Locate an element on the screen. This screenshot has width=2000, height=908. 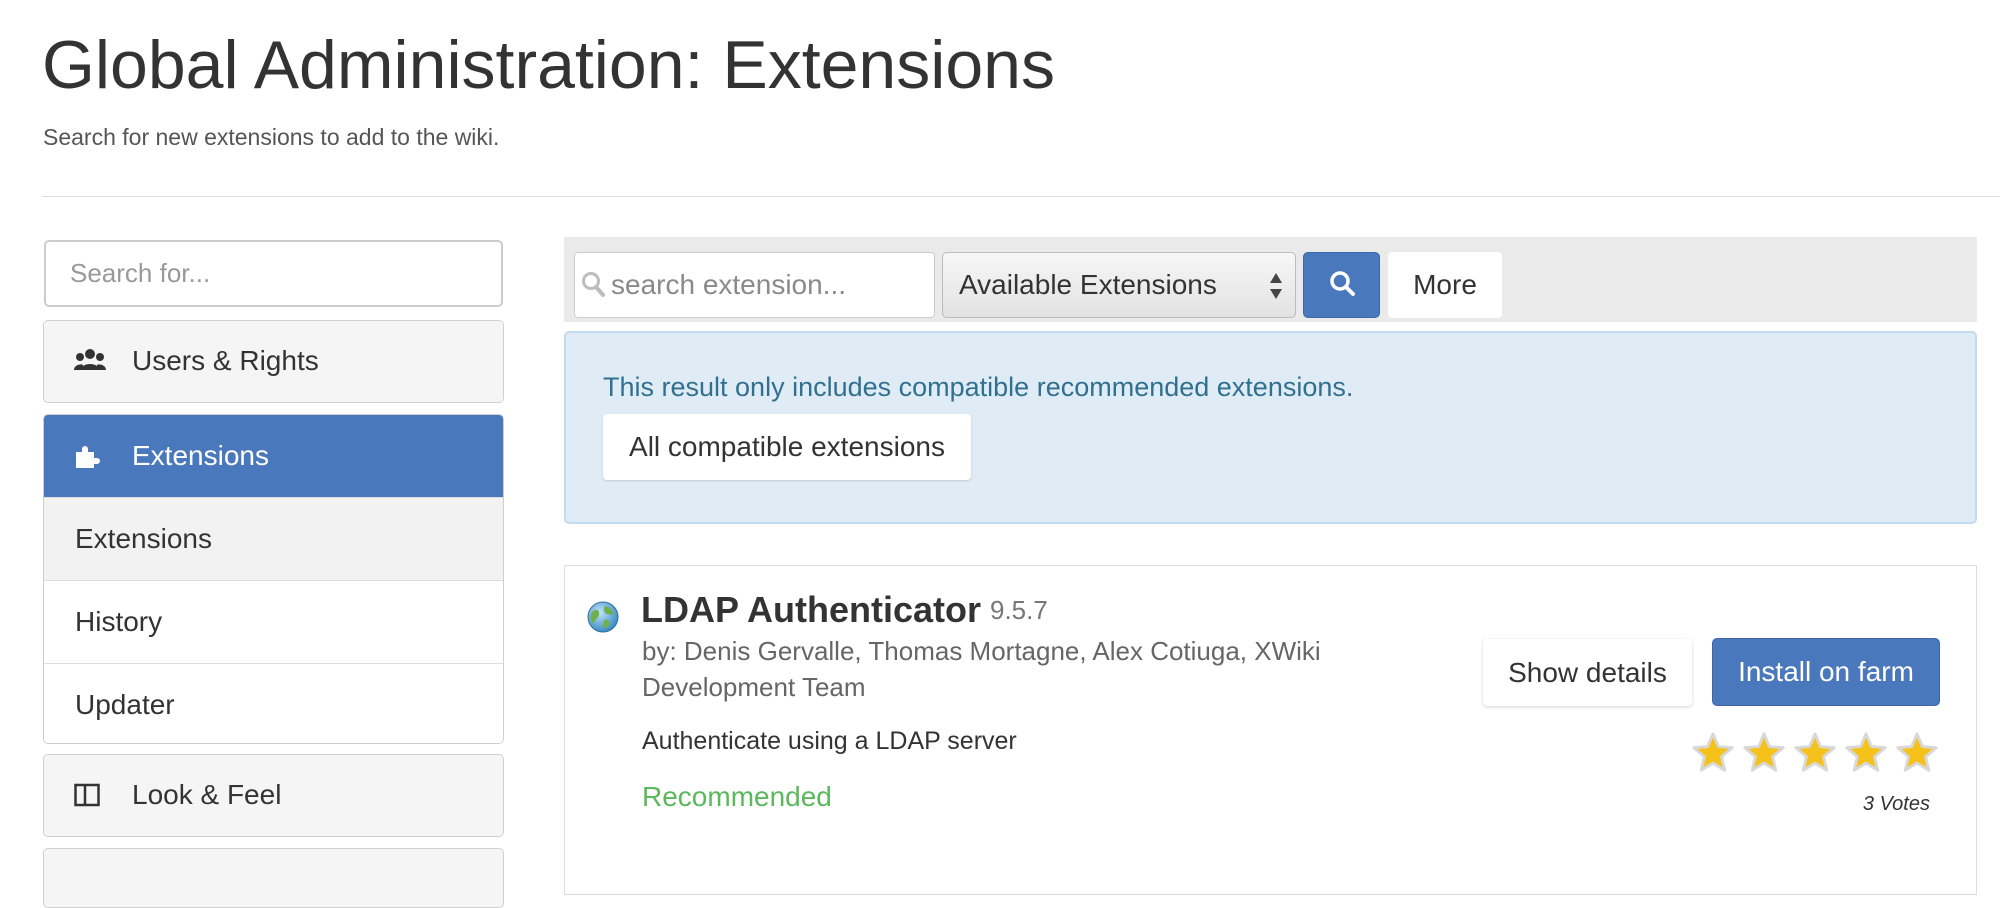
install-on-farm-button: Install on farm is located at coordinates (1826, 672).